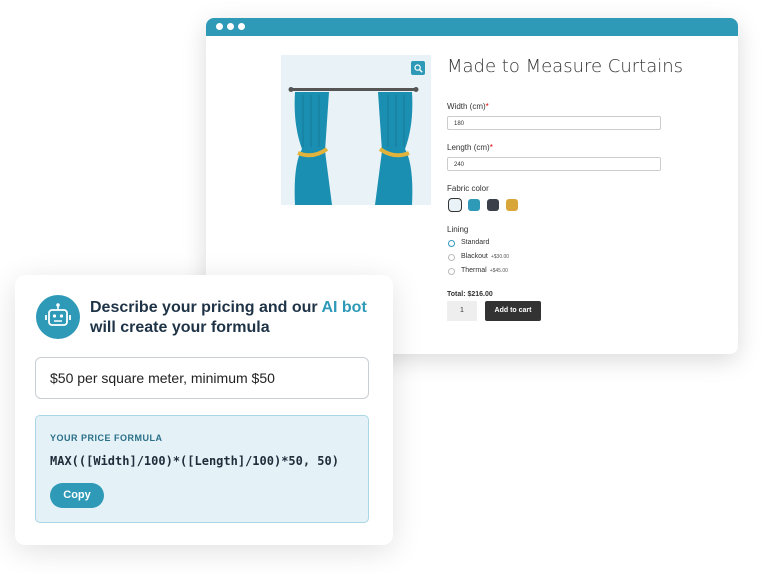 Image resolution: width=768 pixels, height=573 pixels. I want to click on lining-option-label: Standard, so click(475, 242).